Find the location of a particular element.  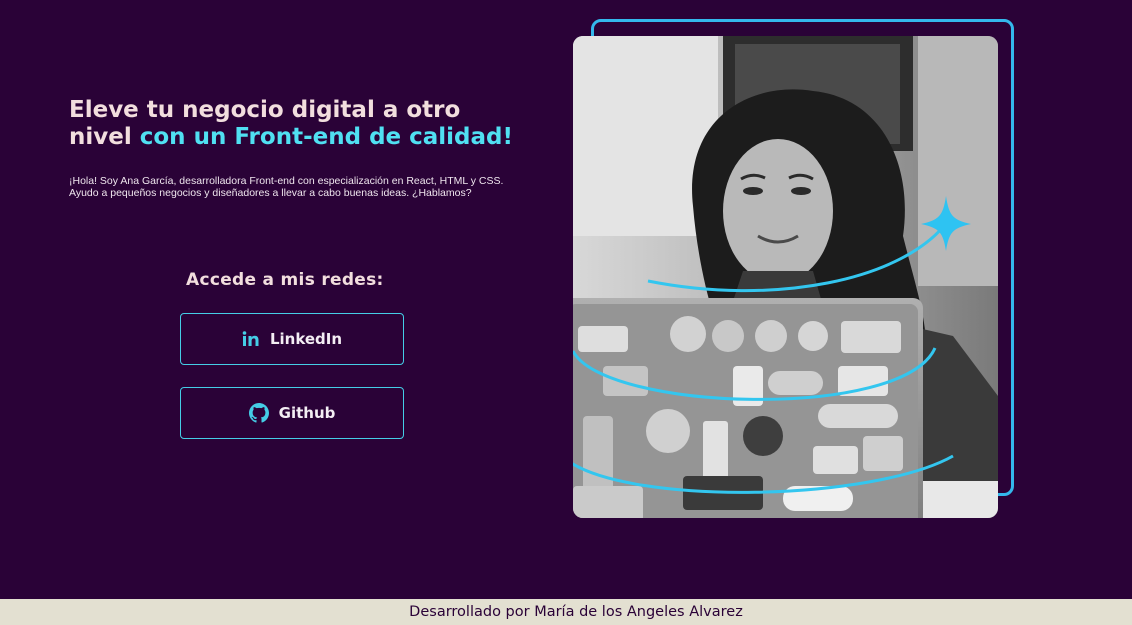

headline-part-2-accent: con un Front-end de calidad! is located at coordinates (326, 137).